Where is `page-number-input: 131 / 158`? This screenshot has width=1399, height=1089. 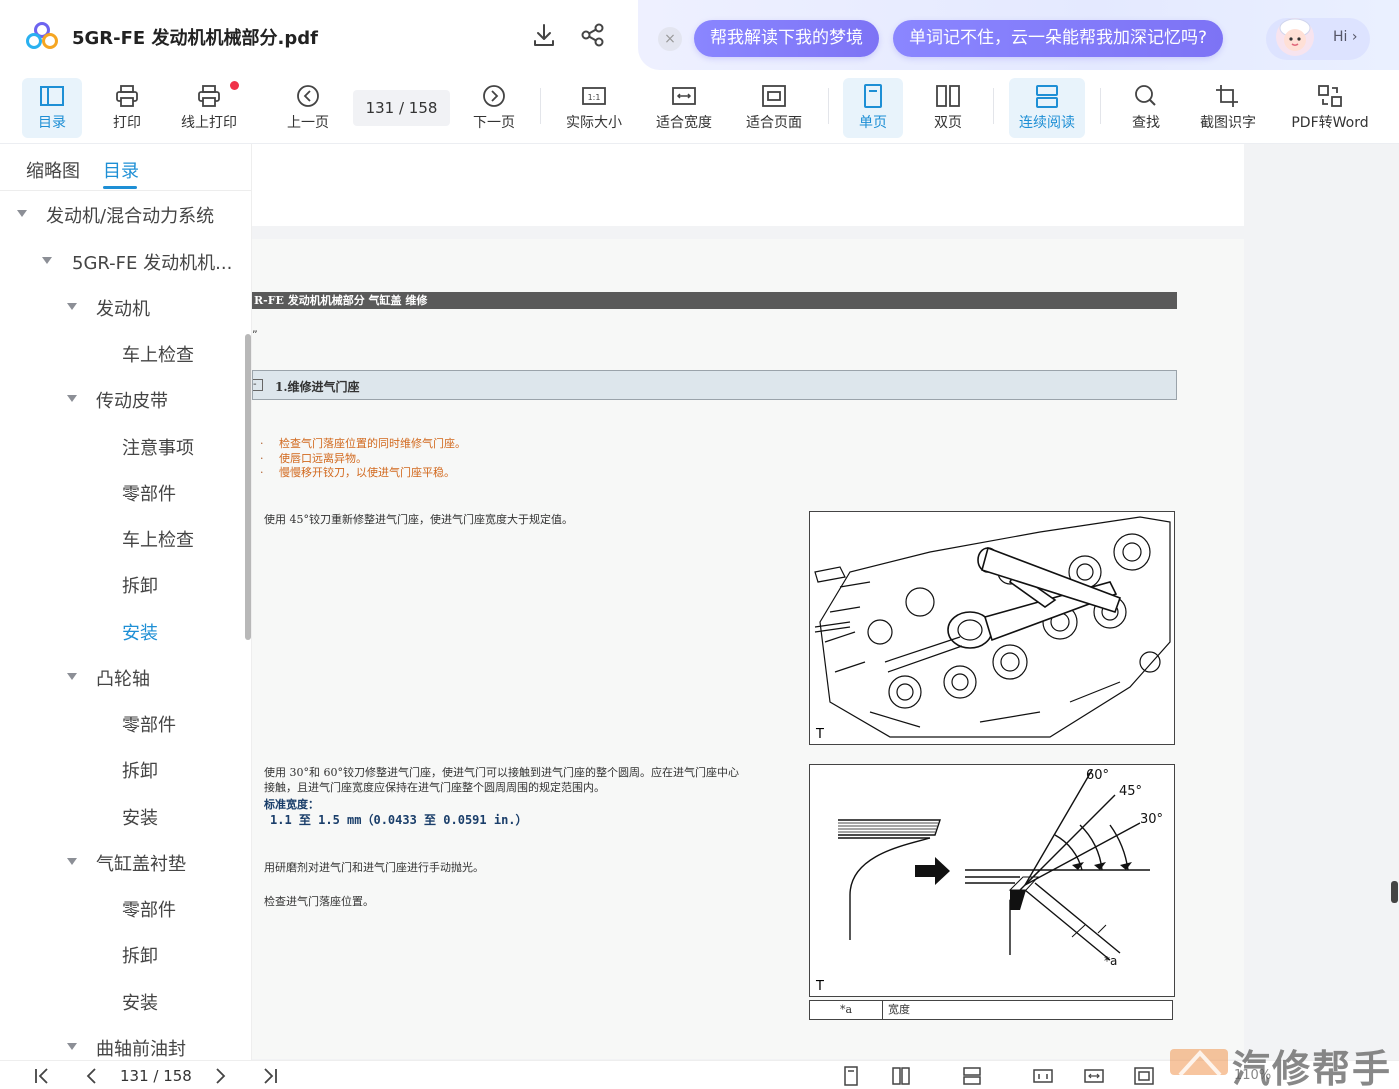 page-number-input: 131 / 158 is located at coordinates (401, 108).